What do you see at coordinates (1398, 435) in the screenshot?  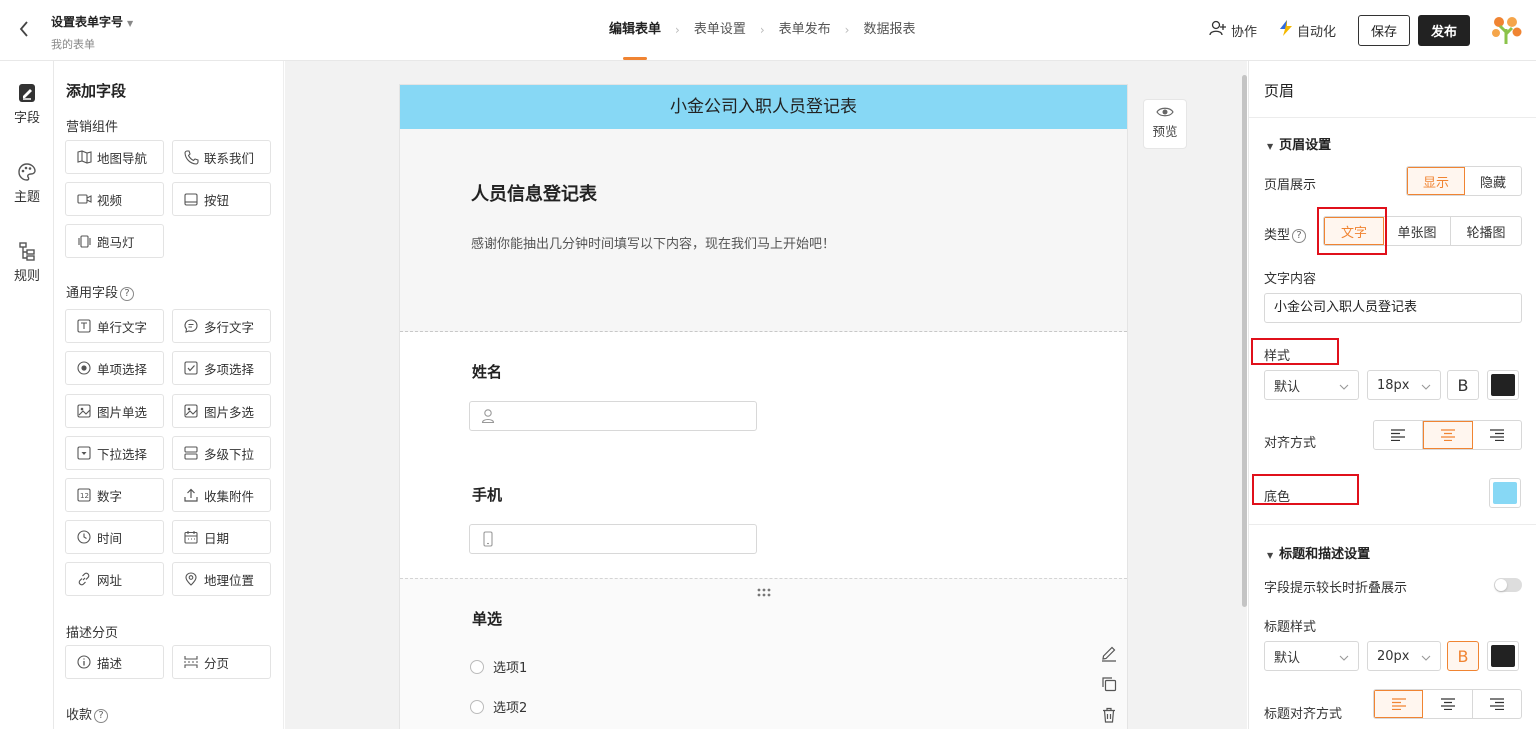 I see `align-left-icon` at bounding box center [1398, 435].